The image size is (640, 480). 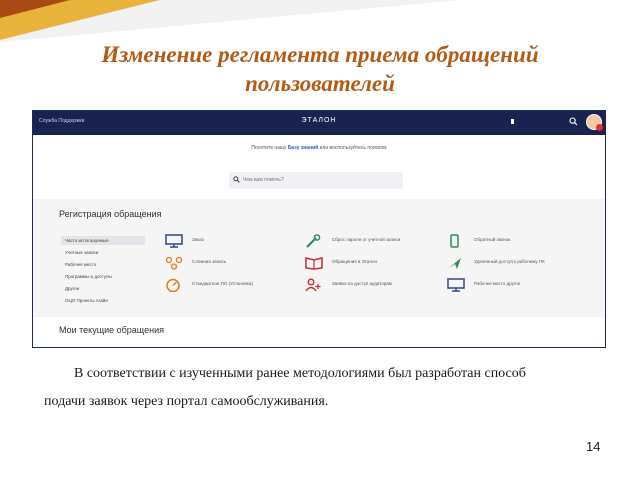 What do you see at coordinates (313, 241) in the screenshot?
I see `wrench-icon` at bounding box center [313, 241].